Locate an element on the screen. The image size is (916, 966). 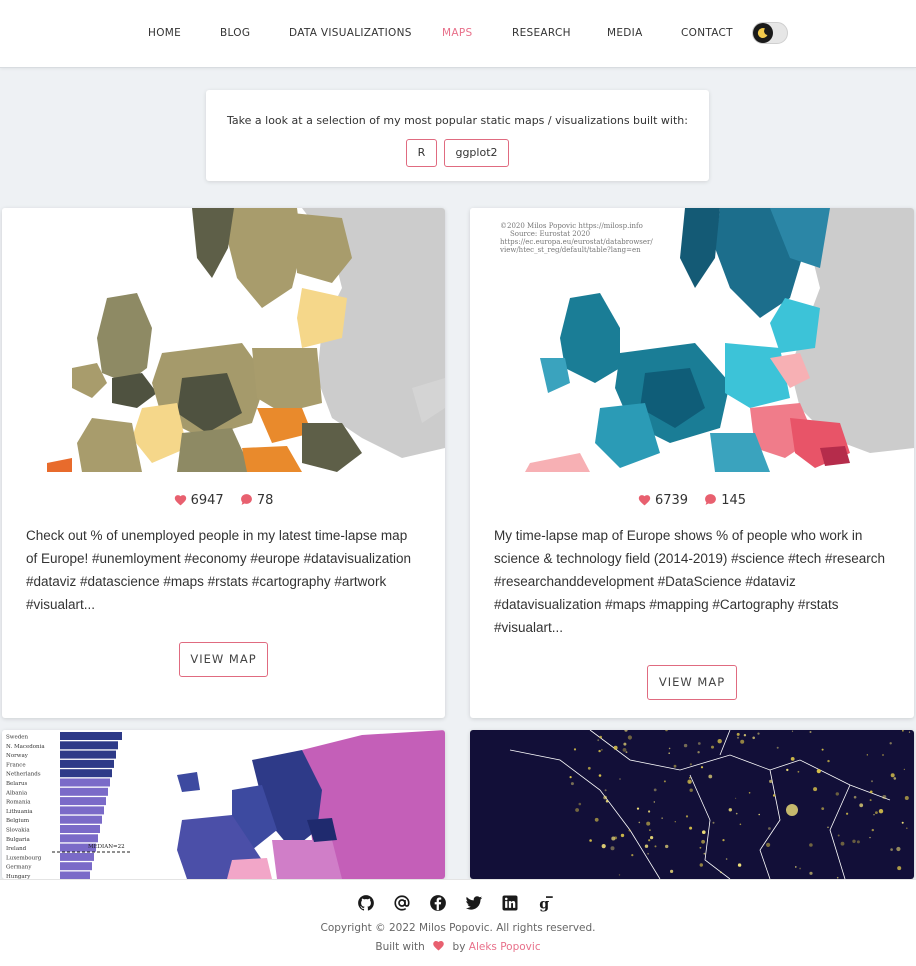
ranking-label: Albania is located at coordinates (16, 793).